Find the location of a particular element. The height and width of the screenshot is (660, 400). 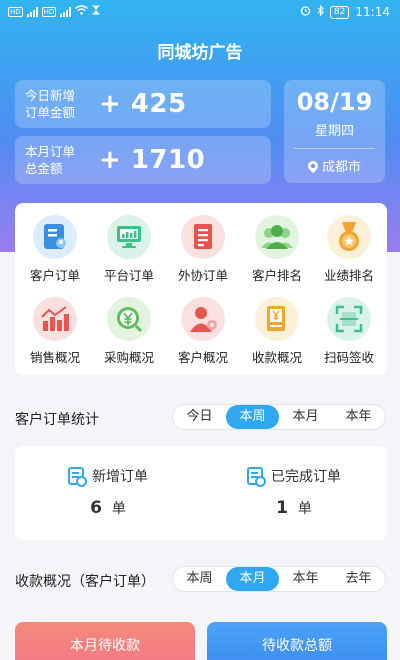

new-orders-stat: 新增订单 6单 is located at coordinates (108, 492).